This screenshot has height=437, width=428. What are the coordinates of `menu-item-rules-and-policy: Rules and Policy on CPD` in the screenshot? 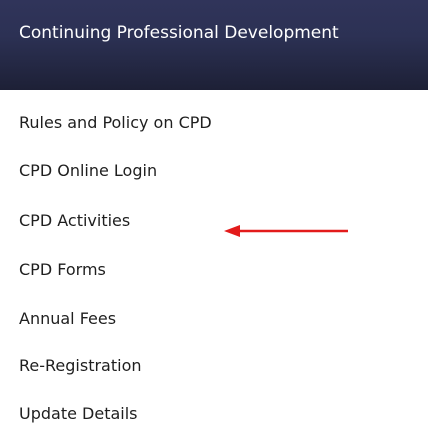 It's located at (115, 123).